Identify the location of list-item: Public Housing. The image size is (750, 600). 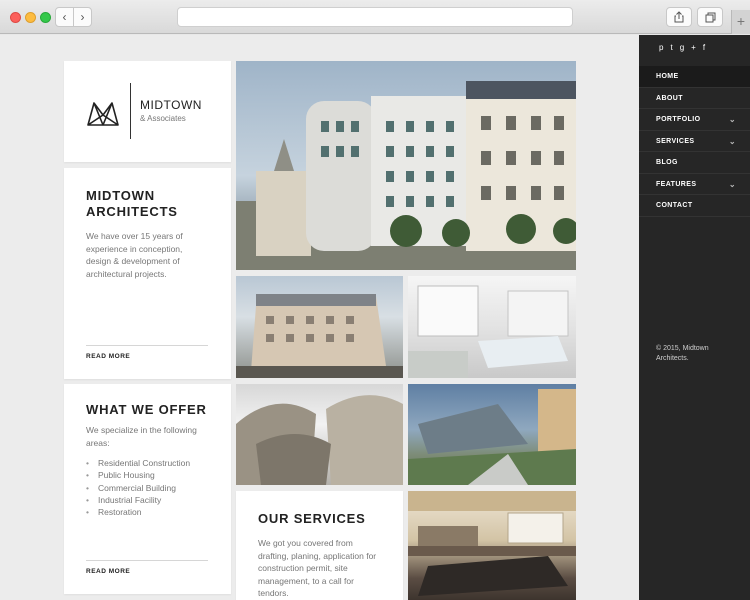
(147, 475).